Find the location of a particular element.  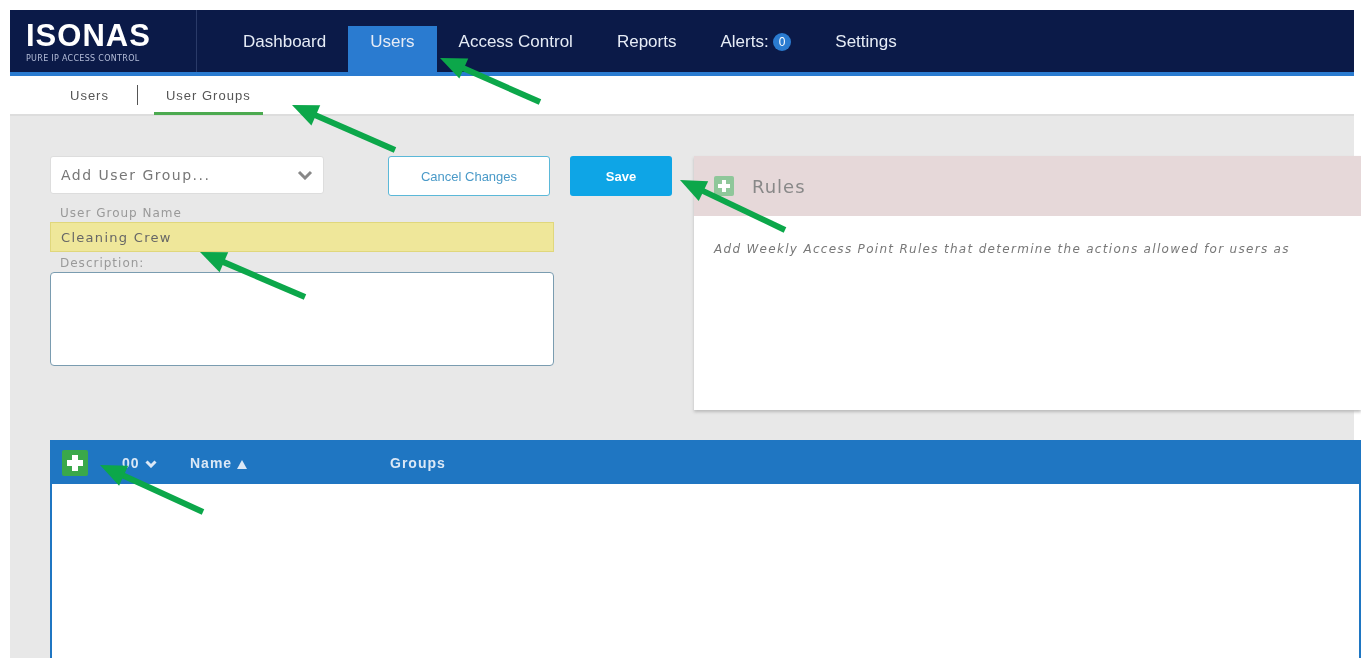

nav-tab: Reports is located at coordinates (646, 49).